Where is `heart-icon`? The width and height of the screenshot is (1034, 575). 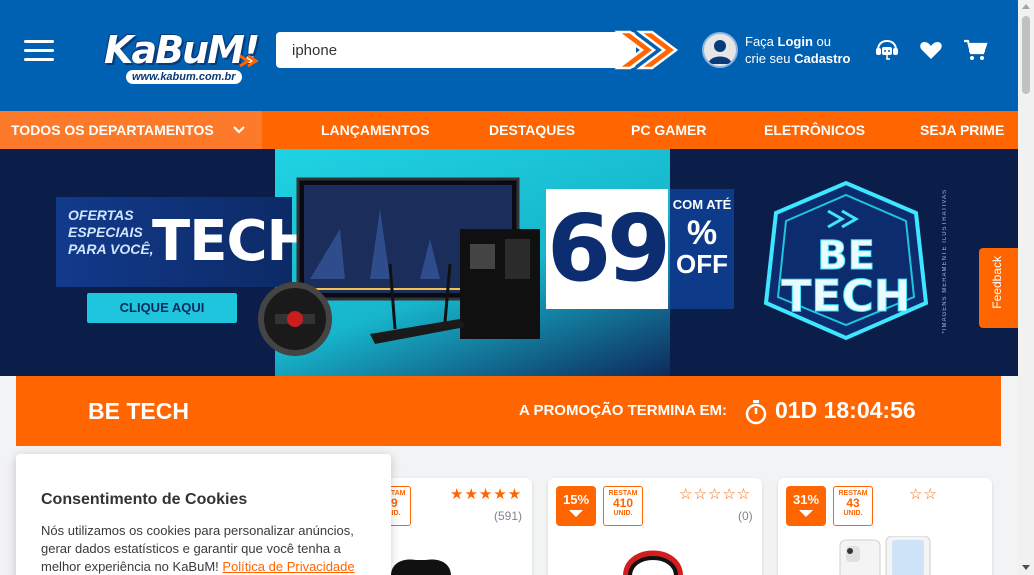
heart-icon is located at coordinates (931, 50).